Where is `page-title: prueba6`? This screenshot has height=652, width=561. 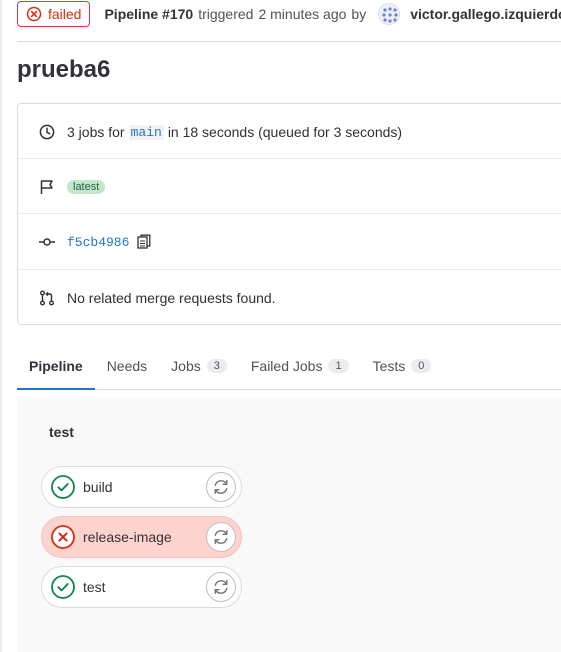
page-title: prueba6 is located at coordinates (64, 69).